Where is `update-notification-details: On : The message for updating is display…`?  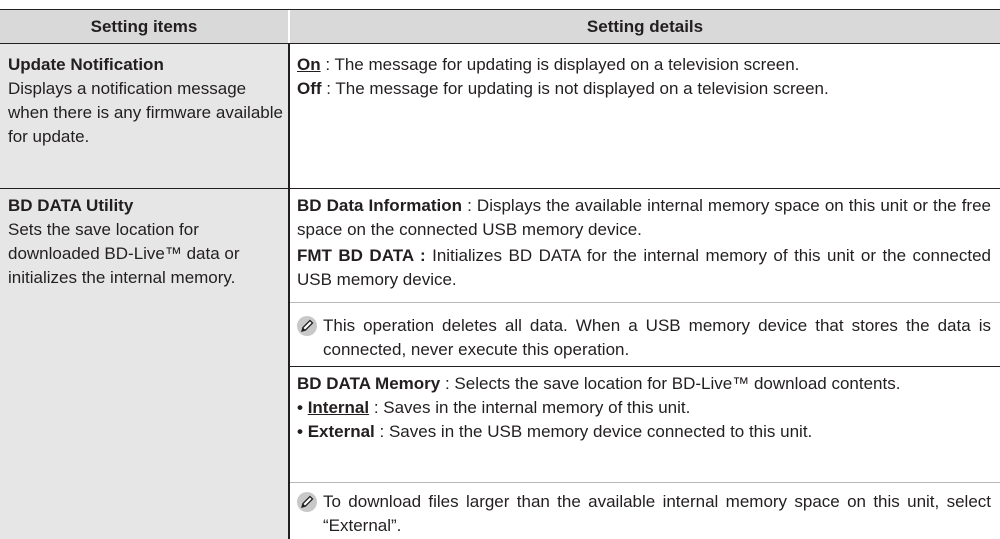
update-notification-details: On : The message for updating is display… is located at coordinates (644, 77).